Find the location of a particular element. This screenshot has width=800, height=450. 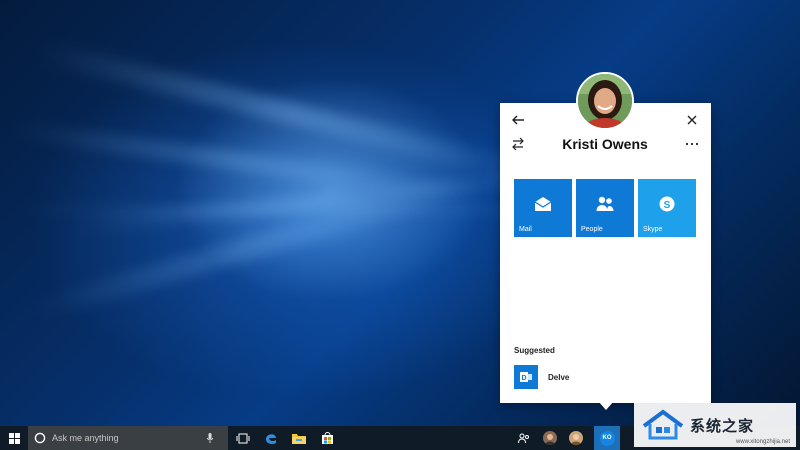

search-box is located at coordinates (128, 438).